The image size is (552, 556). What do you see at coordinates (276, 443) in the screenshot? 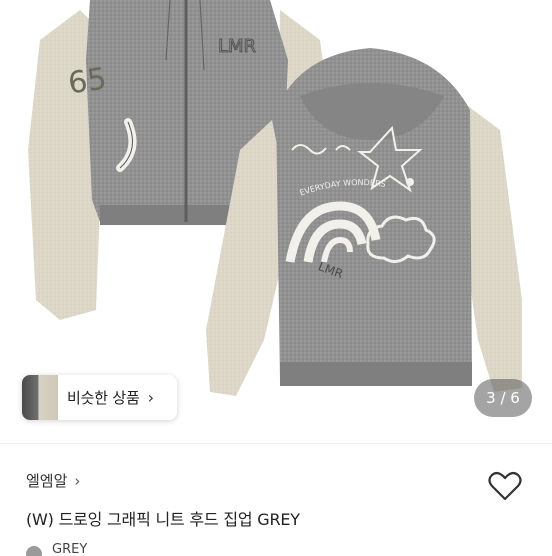
I see `section-divider` at bounding box center [276, 443].